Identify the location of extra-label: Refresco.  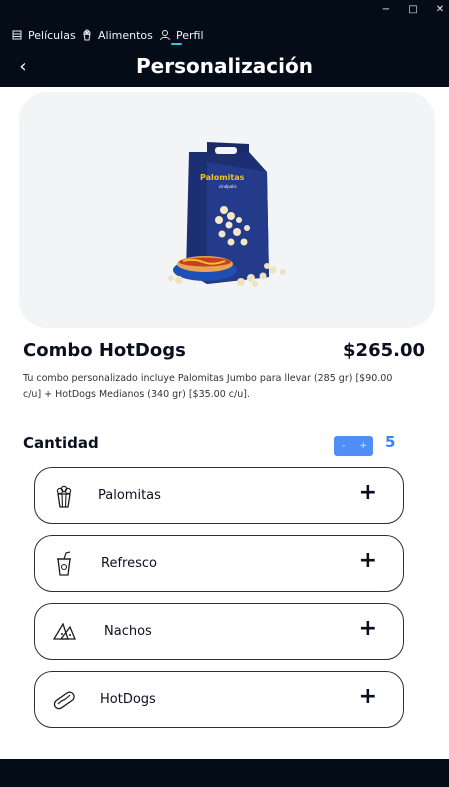
(129, 563).